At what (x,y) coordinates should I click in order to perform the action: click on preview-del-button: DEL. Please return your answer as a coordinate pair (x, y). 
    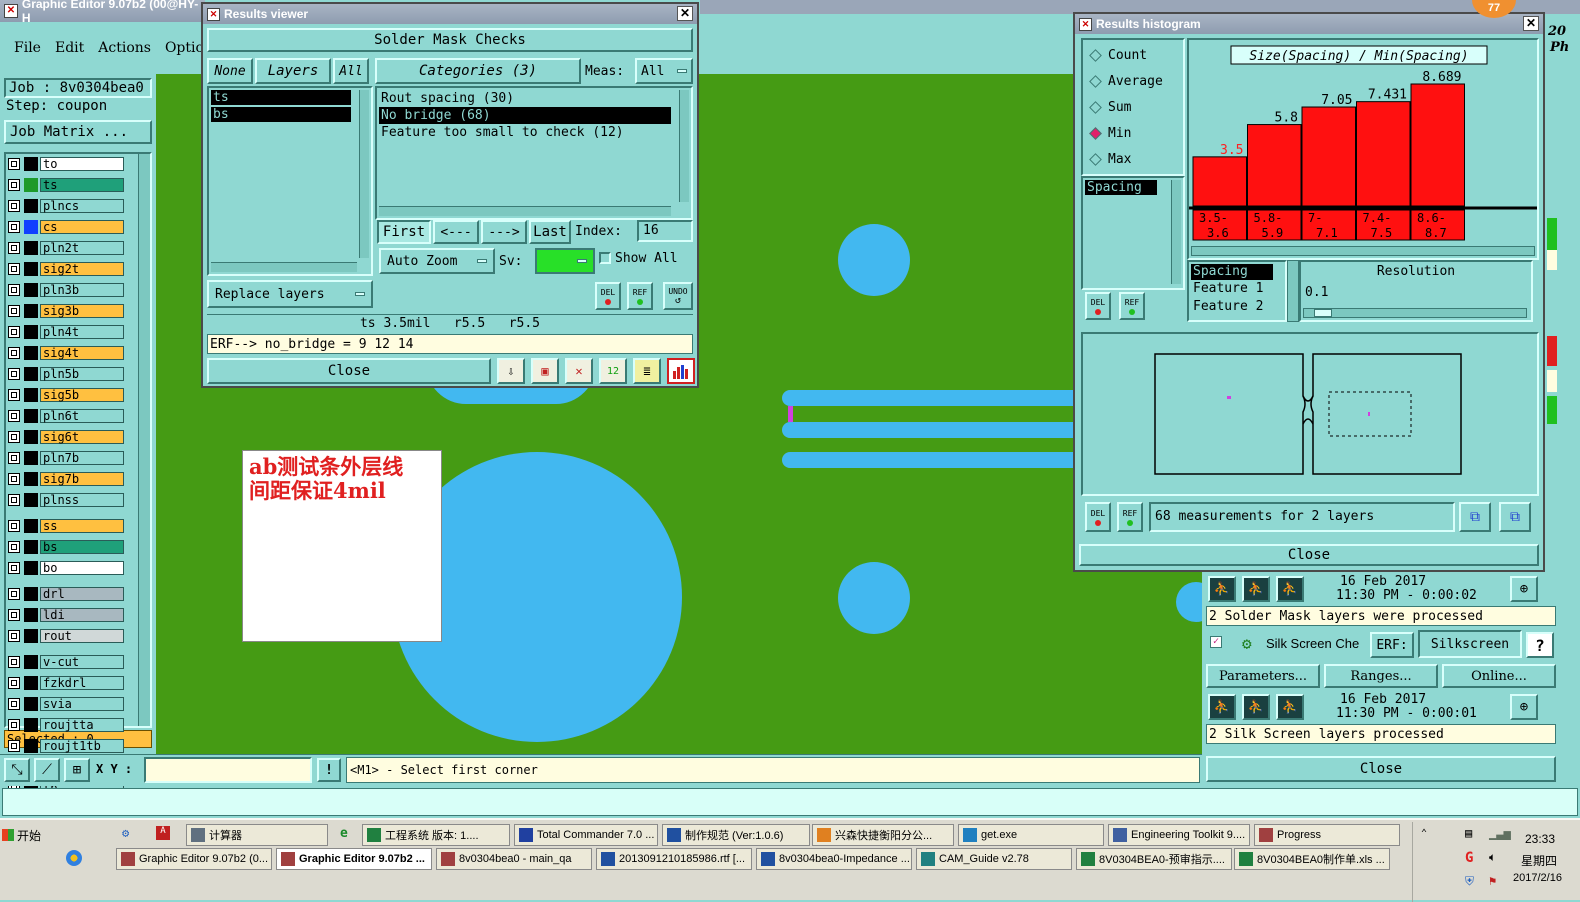
    Looking at the image, I should click on (1098, 517).